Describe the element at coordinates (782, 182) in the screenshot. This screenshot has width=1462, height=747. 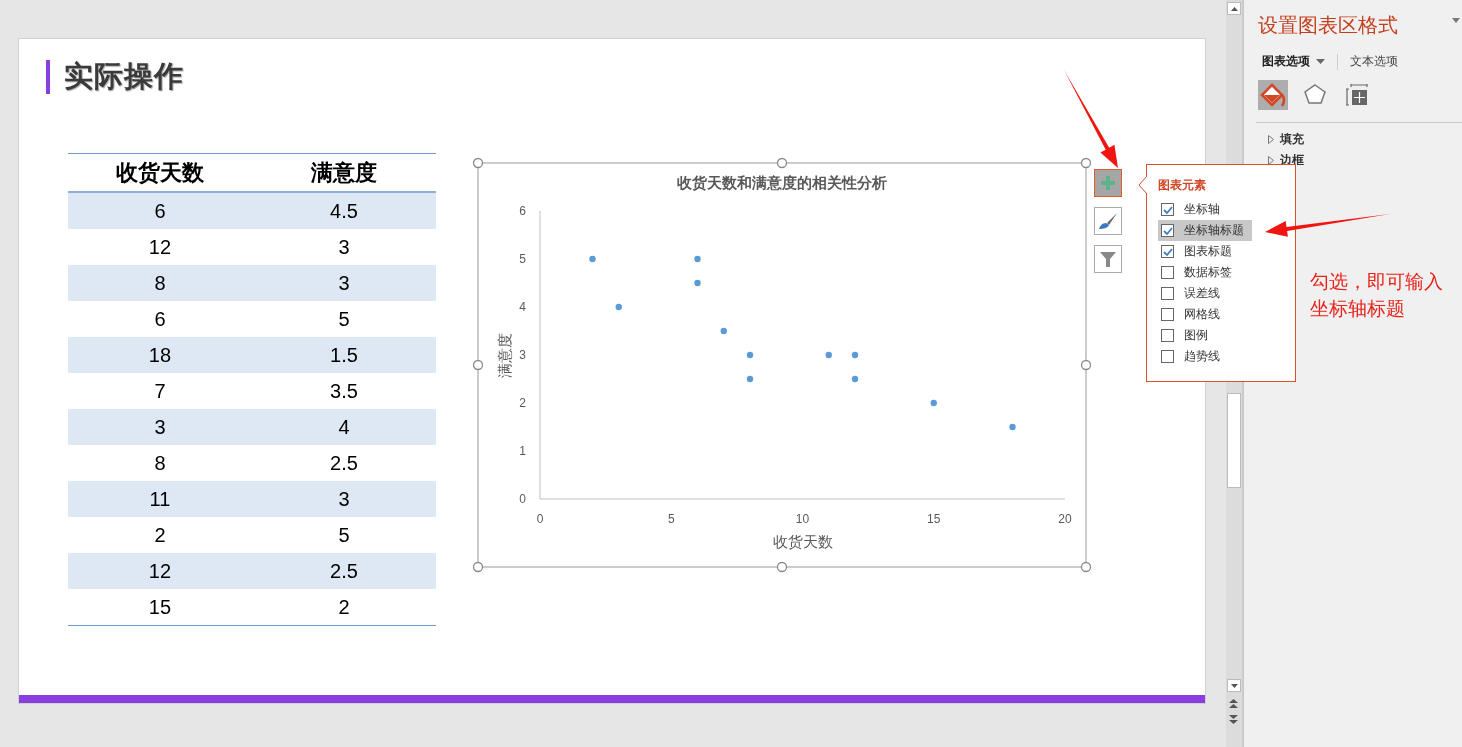
I see `chart-title: 收货天数和满意度的相关性分析` at that location.